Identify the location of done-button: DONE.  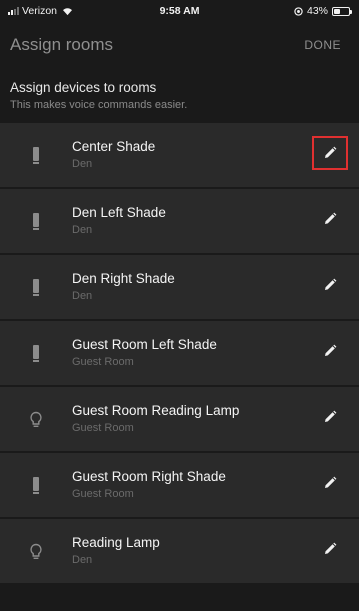
(322, 45).